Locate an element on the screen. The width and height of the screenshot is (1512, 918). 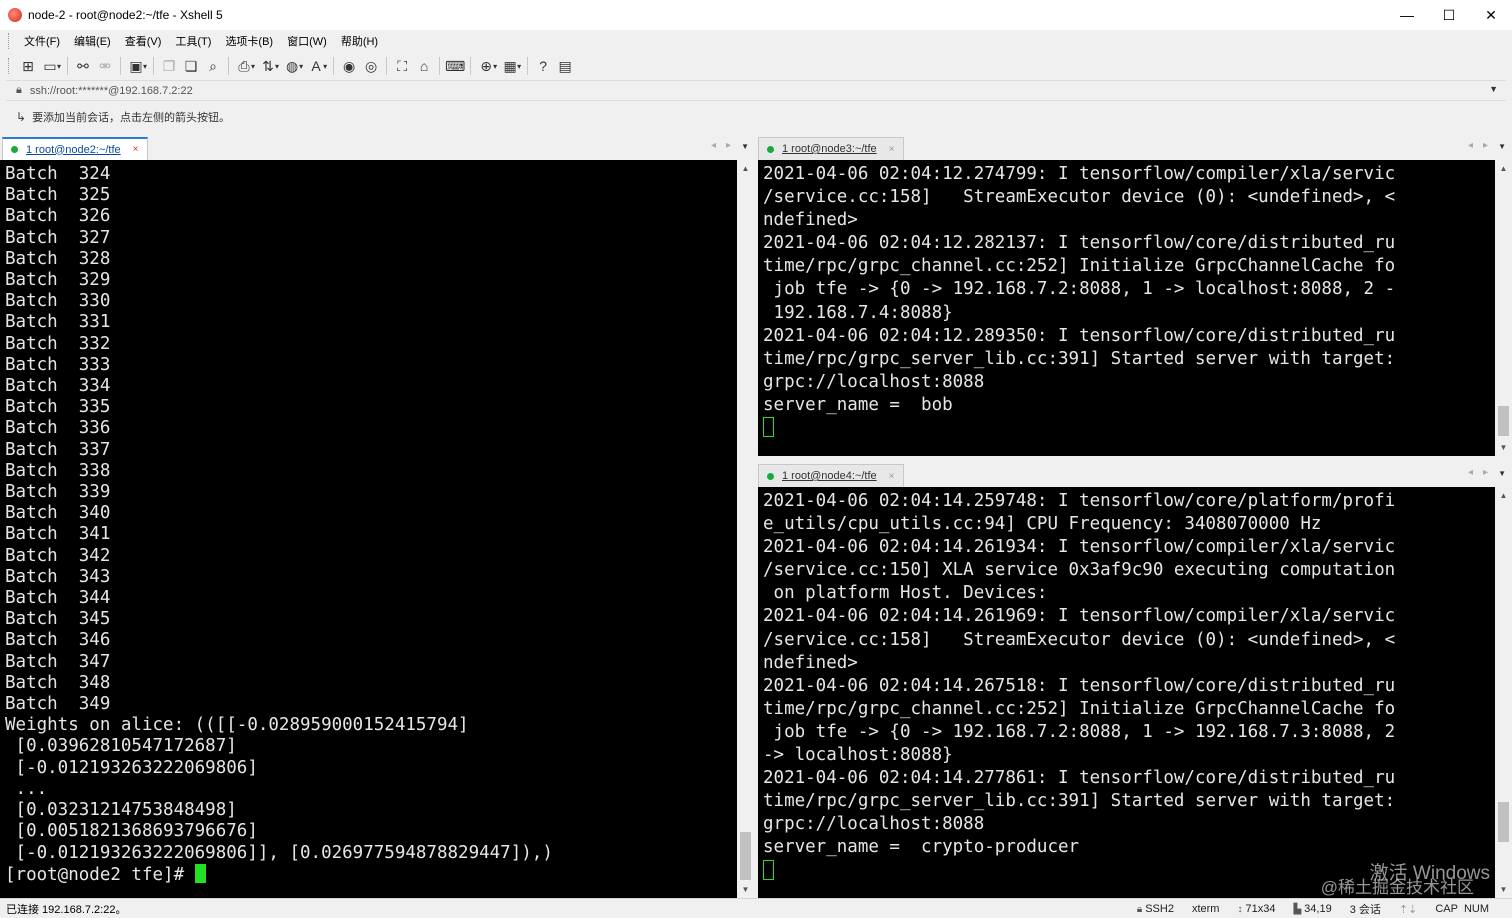
reconnect-icon: ⚯ is located at coordinates (83, 66).